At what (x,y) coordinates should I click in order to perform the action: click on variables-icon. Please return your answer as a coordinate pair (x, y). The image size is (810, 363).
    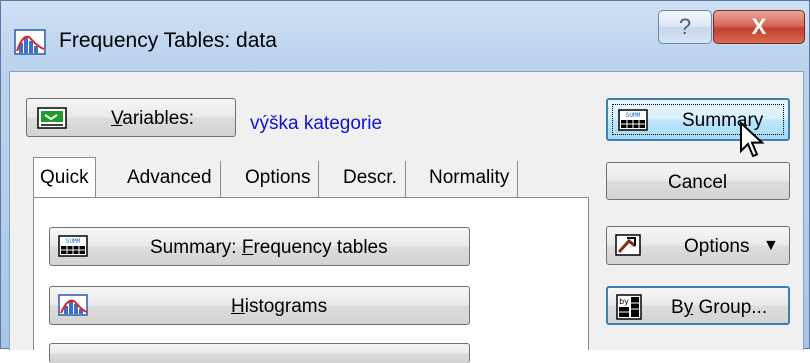
    Looking at the image, I should click on (52, 118).